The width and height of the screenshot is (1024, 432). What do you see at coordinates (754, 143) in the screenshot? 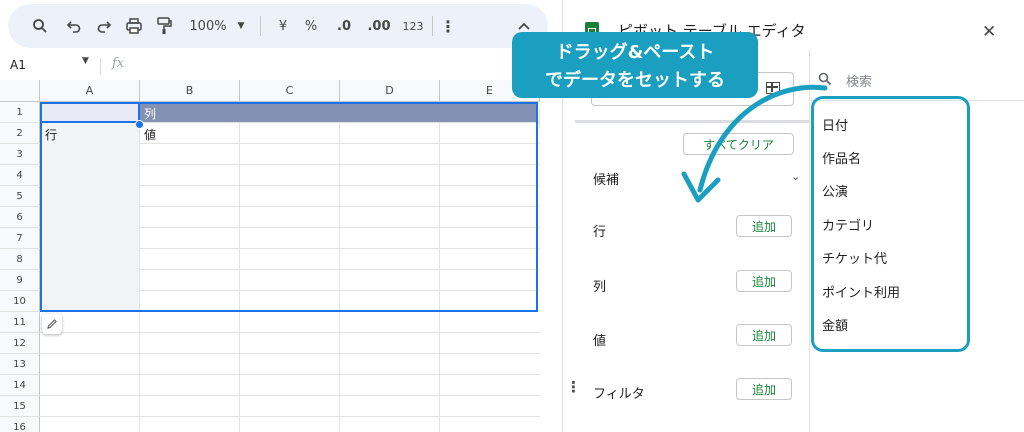
I see `curved-arrow-icon` at bounding box center [754, 143].